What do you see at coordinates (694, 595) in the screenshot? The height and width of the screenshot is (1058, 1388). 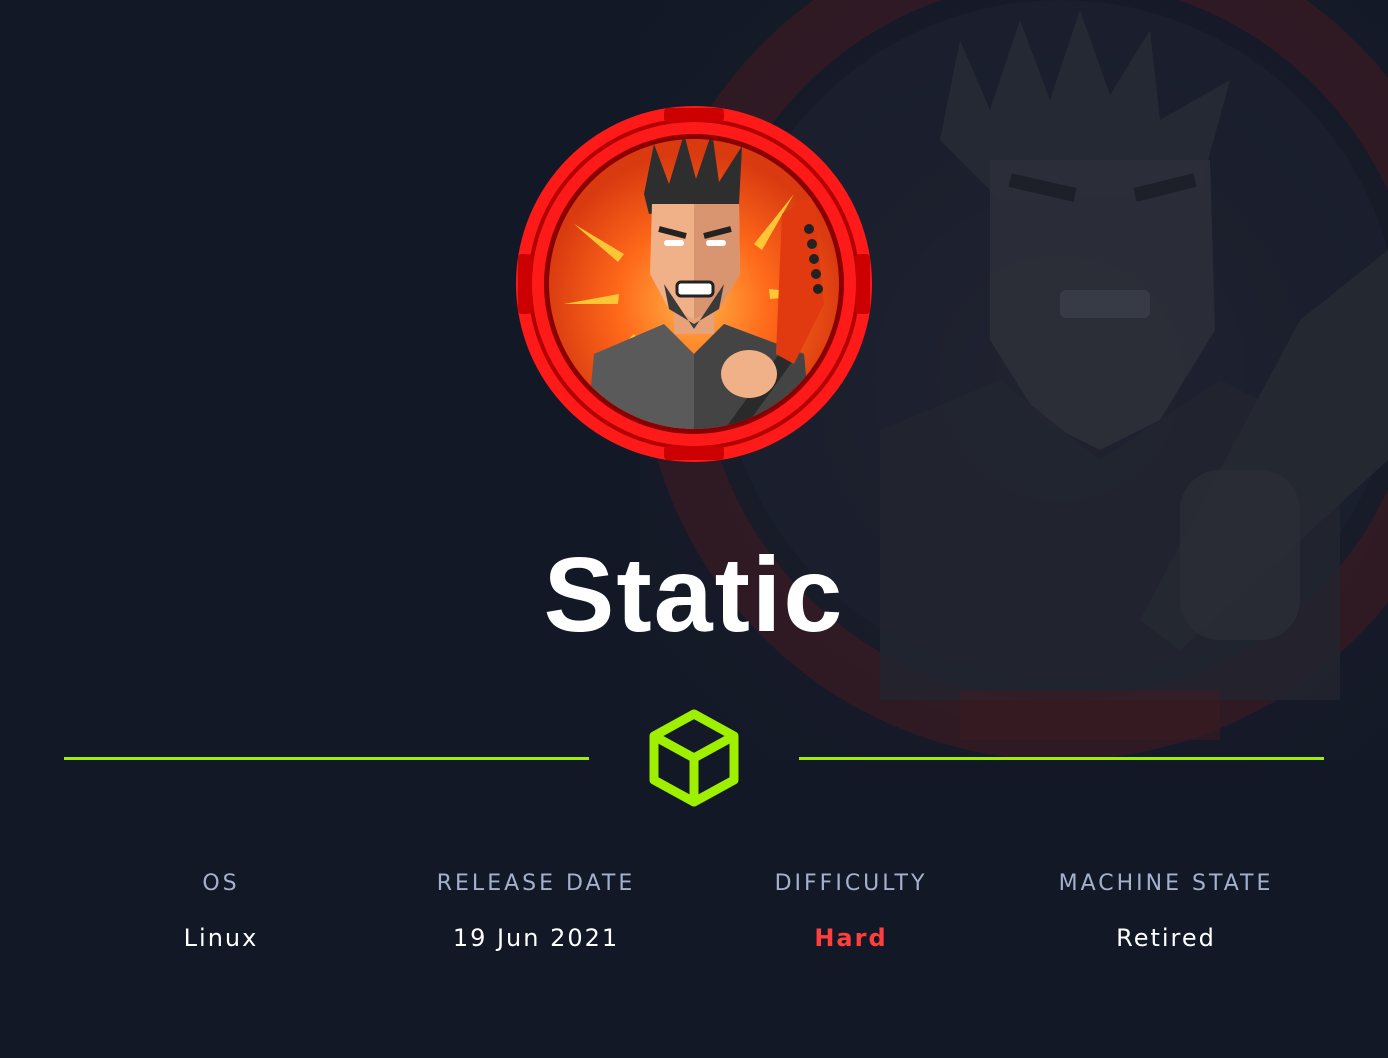 I see `machine-name: Static` at bounding box center [694, 595].